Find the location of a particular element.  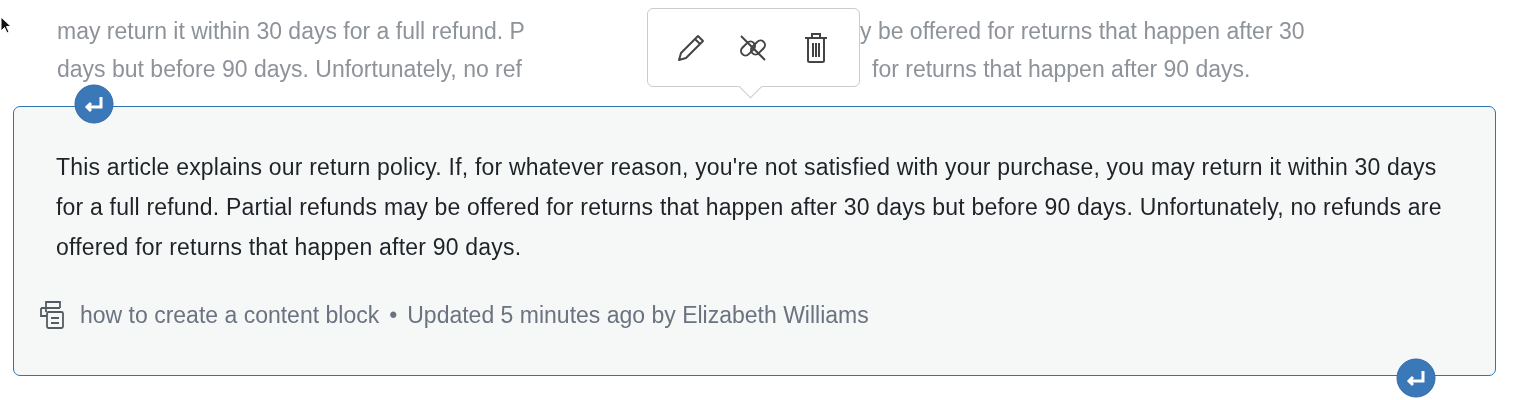

source-title: how to create a content block is located at coordinates (230, 315).